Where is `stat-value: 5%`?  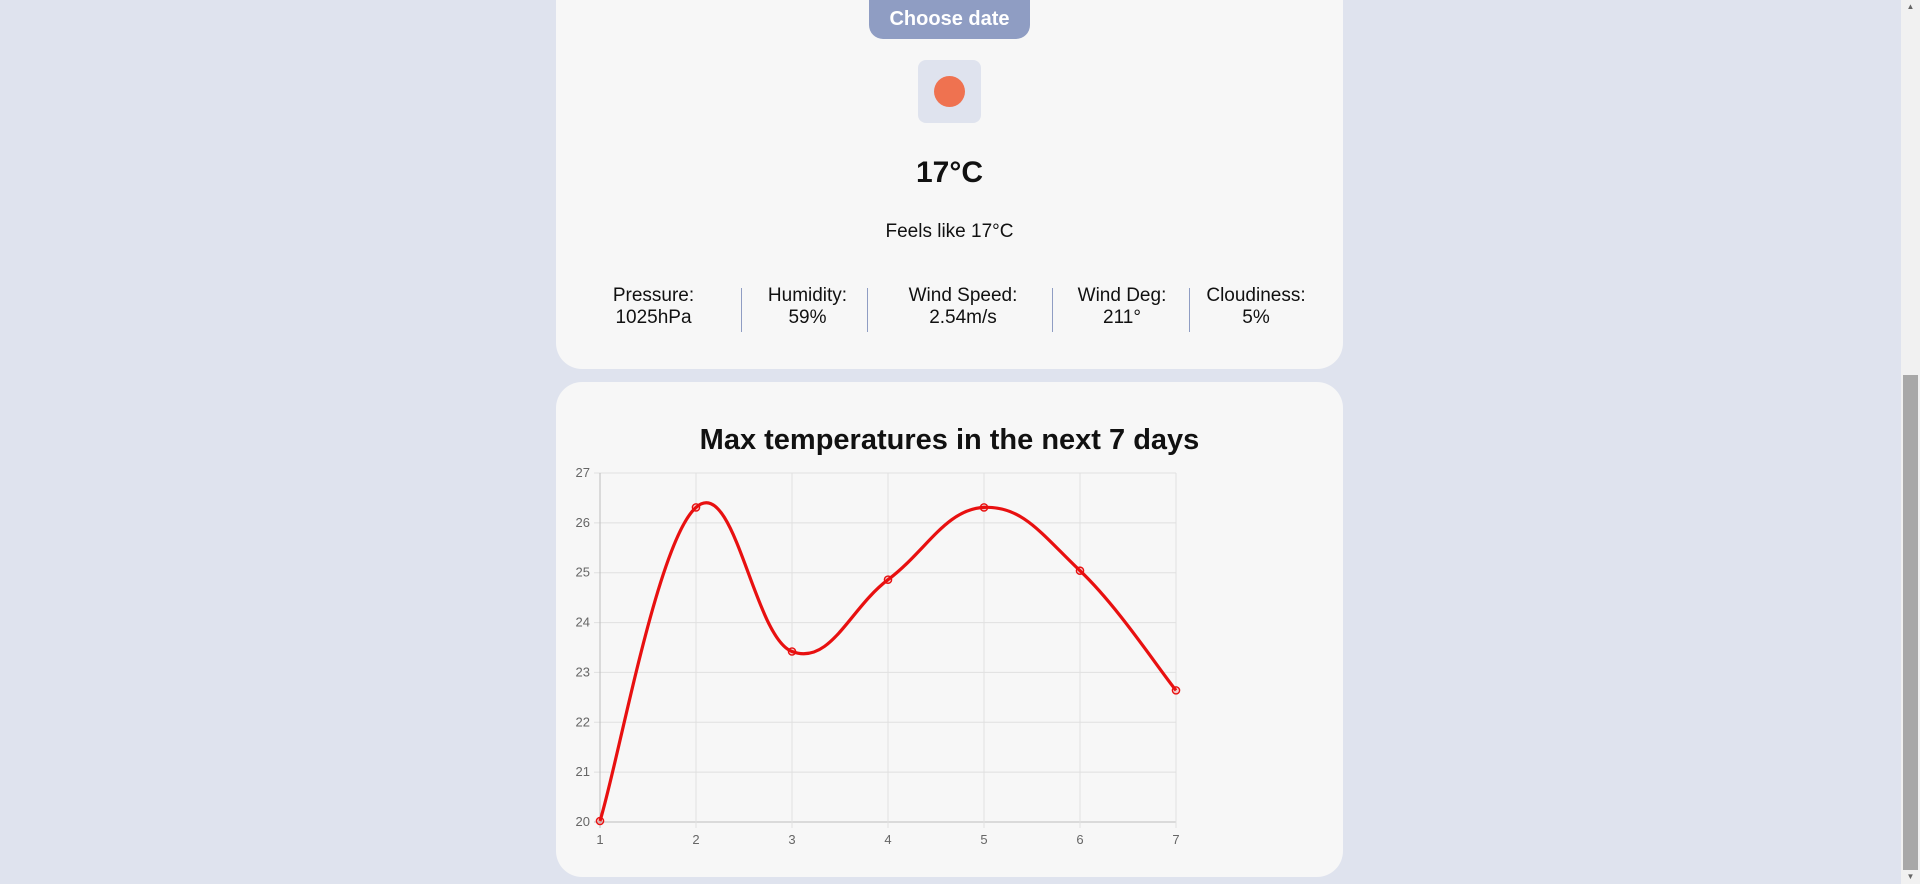 stat-value: 5% is located at coordinates (1256, 317).